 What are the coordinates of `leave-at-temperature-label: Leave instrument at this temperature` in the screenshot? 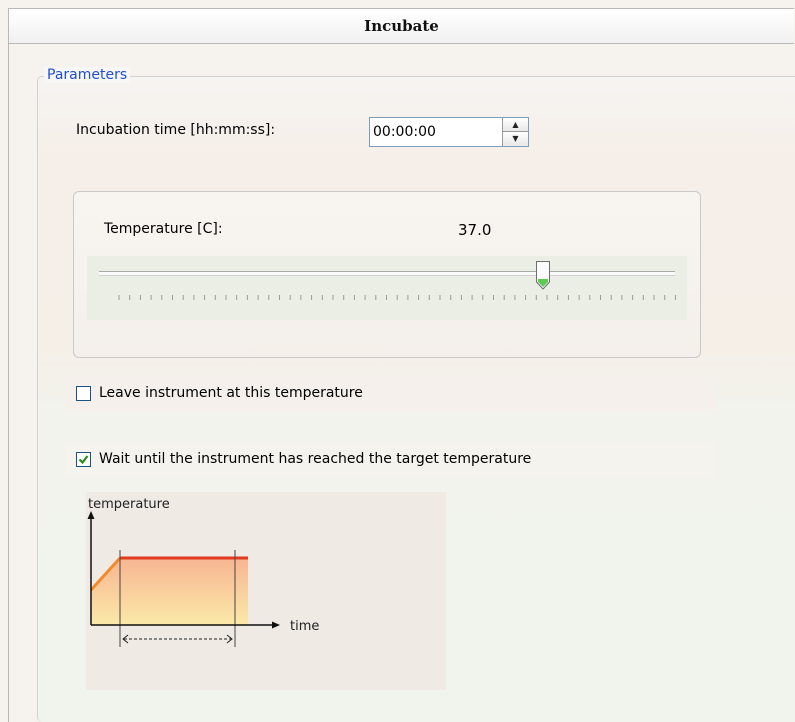 It's located at (231, 393).